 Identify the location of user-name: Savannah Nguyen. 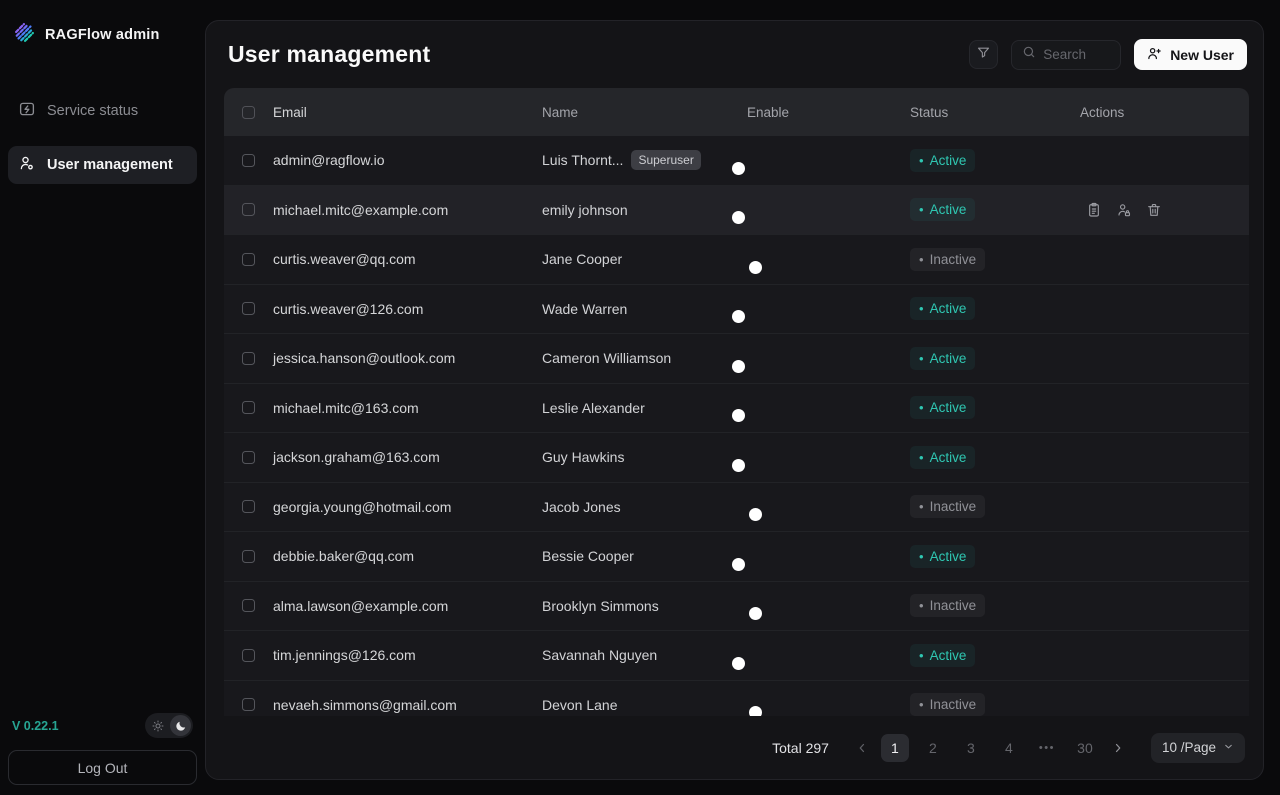
(600, 655).